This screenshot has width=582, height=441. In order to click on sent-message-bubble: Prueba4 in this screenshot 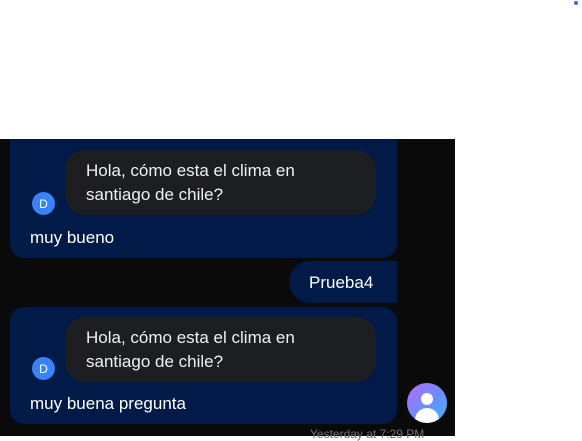, I will do `click(343, 282)`.